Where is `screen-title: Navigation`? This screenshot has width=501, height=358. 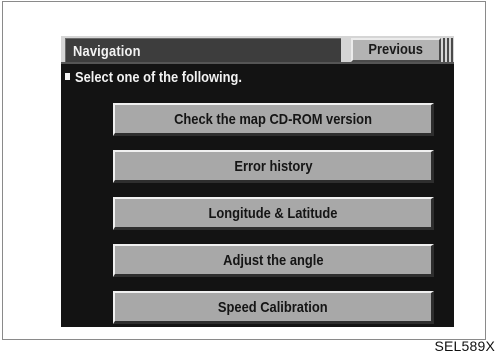 screen-title: Navigation is located at coordinates (107, 51).